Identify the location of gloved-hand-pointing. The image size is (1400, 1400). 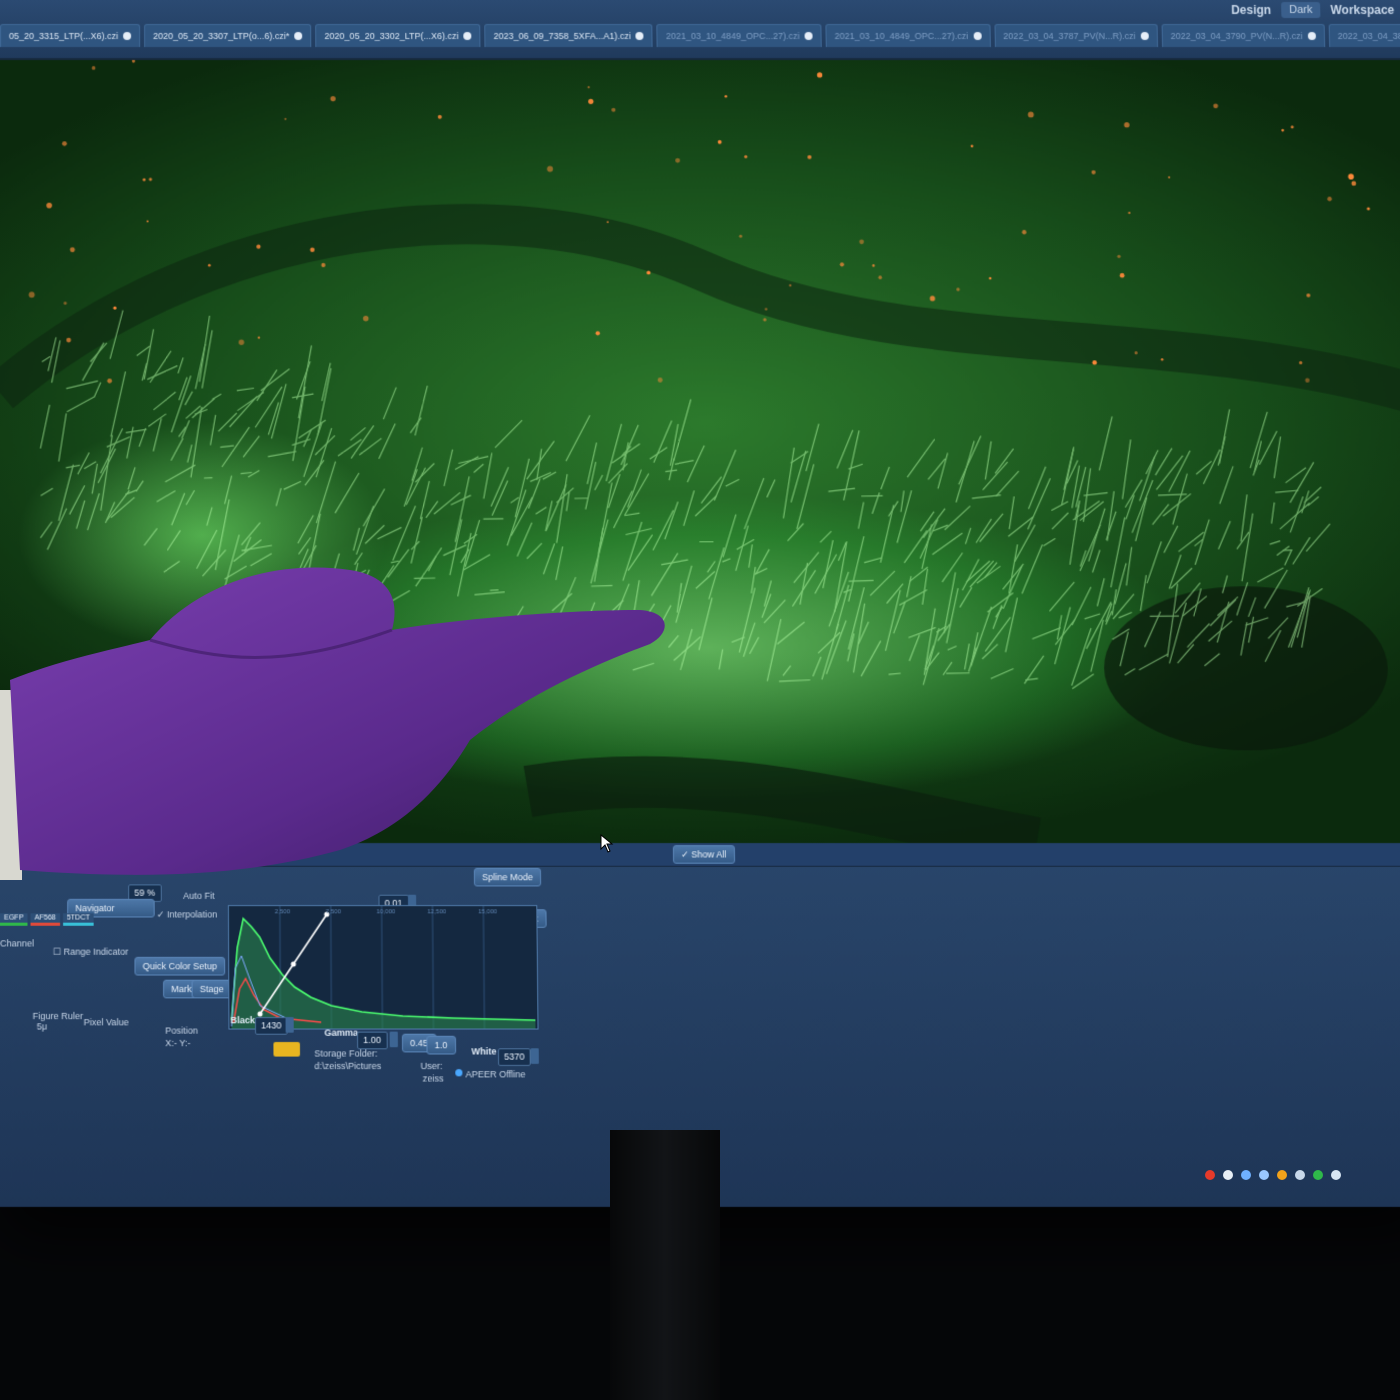
(332, 723).